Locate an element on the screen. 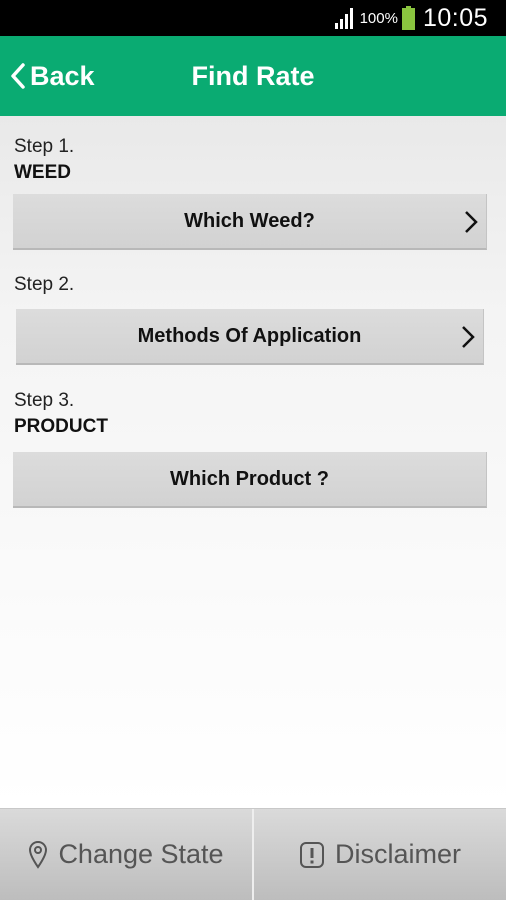 This screenshot has width=506, height=900. which-weed-label: Which Weed? is located at coordinates (249, 220).